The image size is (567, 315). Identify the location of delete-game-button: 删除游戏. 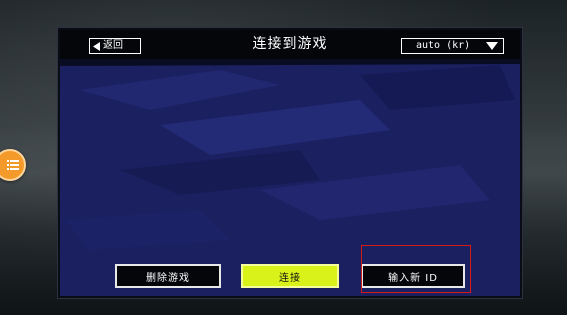
(168, 276).